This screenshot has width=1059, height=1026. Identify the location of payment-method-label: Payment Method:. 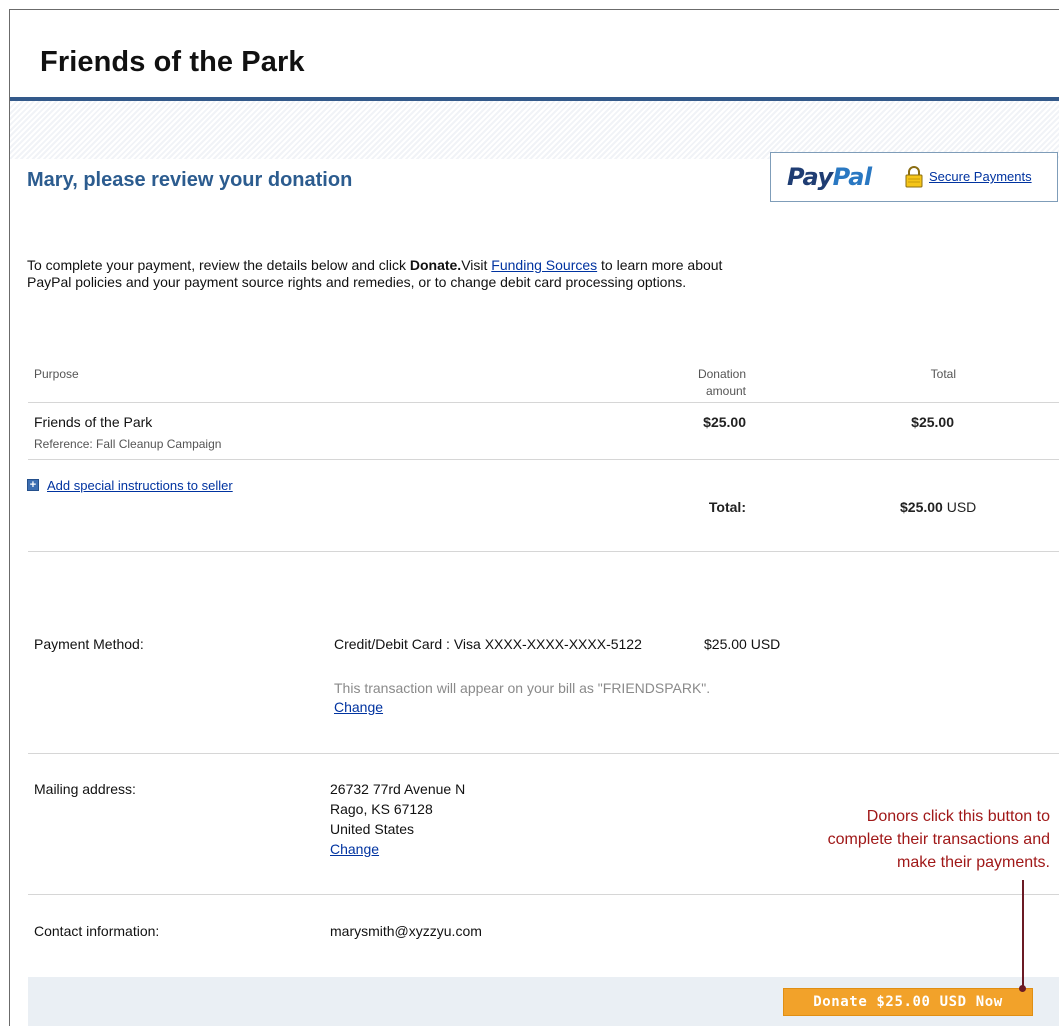
(89, 644).